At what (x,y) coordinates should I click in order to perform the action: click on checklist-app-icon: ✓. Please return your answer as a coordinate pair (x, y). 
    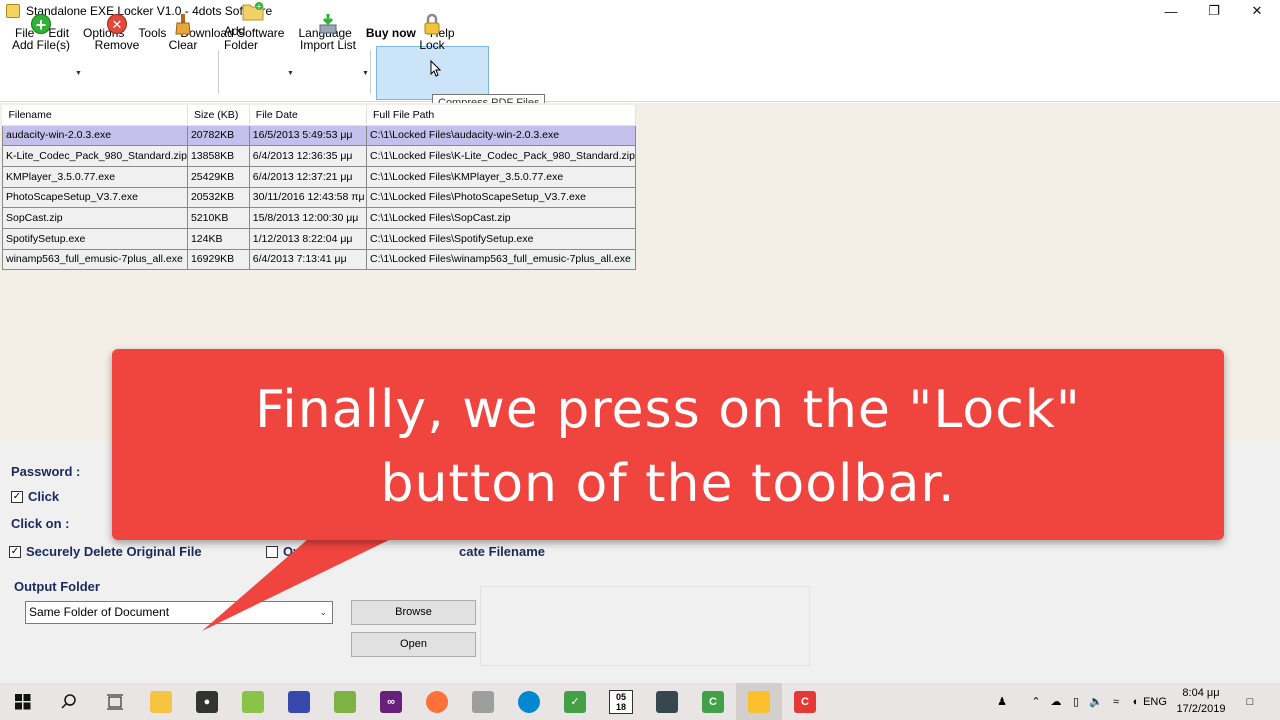
    Looking at the image, I should click on (575, 701).